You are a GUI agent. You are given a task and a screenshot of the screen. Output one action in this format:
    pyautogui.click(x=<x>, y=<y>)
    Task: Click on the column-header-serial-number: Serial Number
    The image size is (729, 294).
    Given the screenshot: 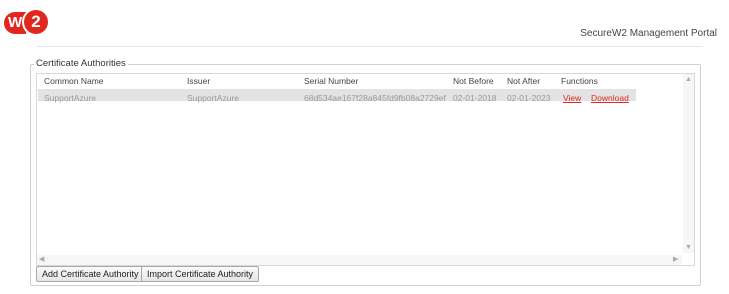 What is the action you would take?
    pyautogui.click(x=331, y=81)
    